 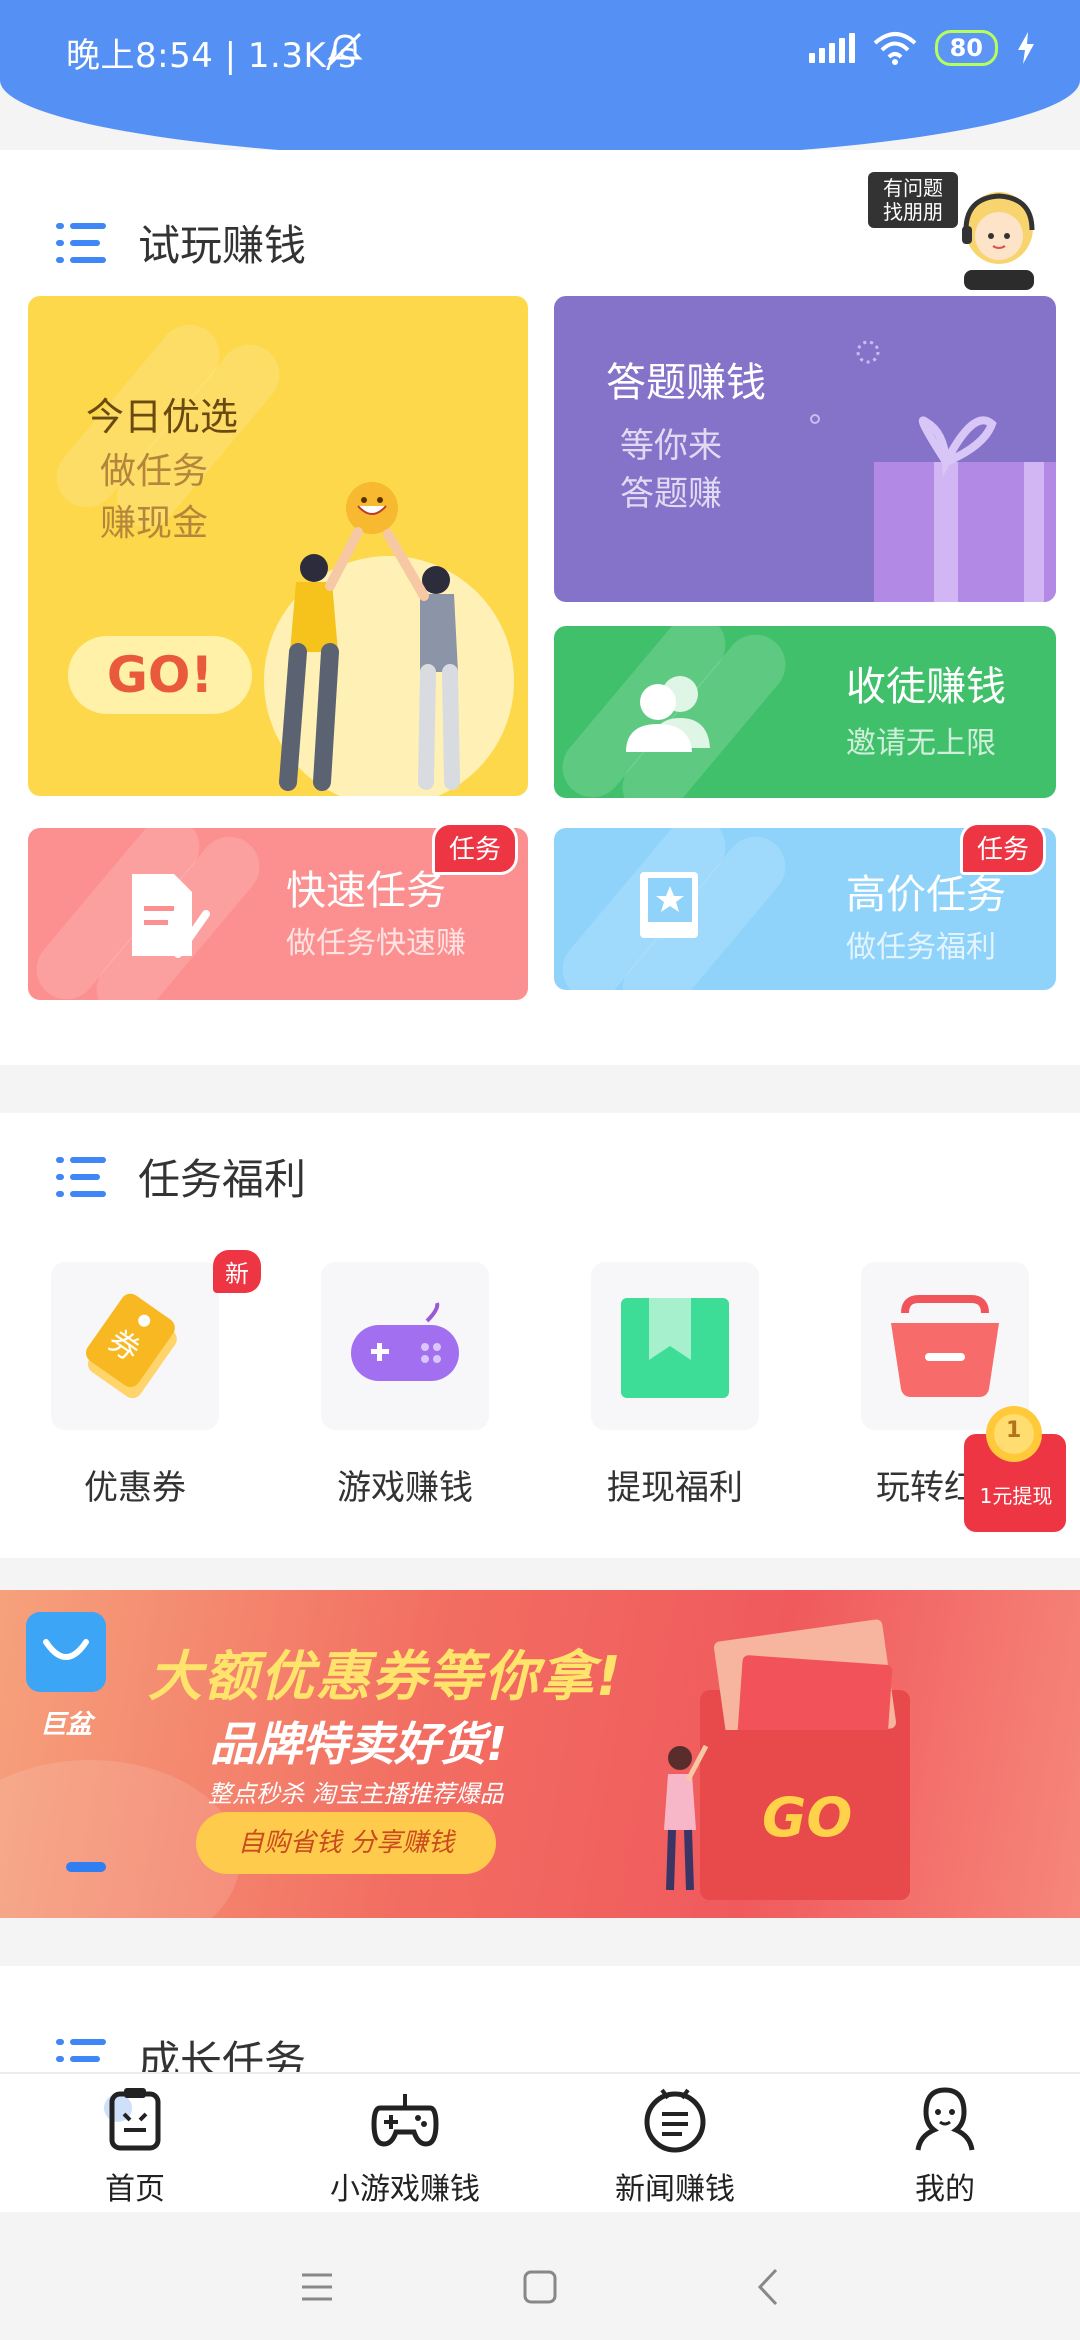 What do you see at coordinates (154, 523) in the screenshot?
I see `daily-pick-line2: 赚现金` at bounding box center [154, 523].